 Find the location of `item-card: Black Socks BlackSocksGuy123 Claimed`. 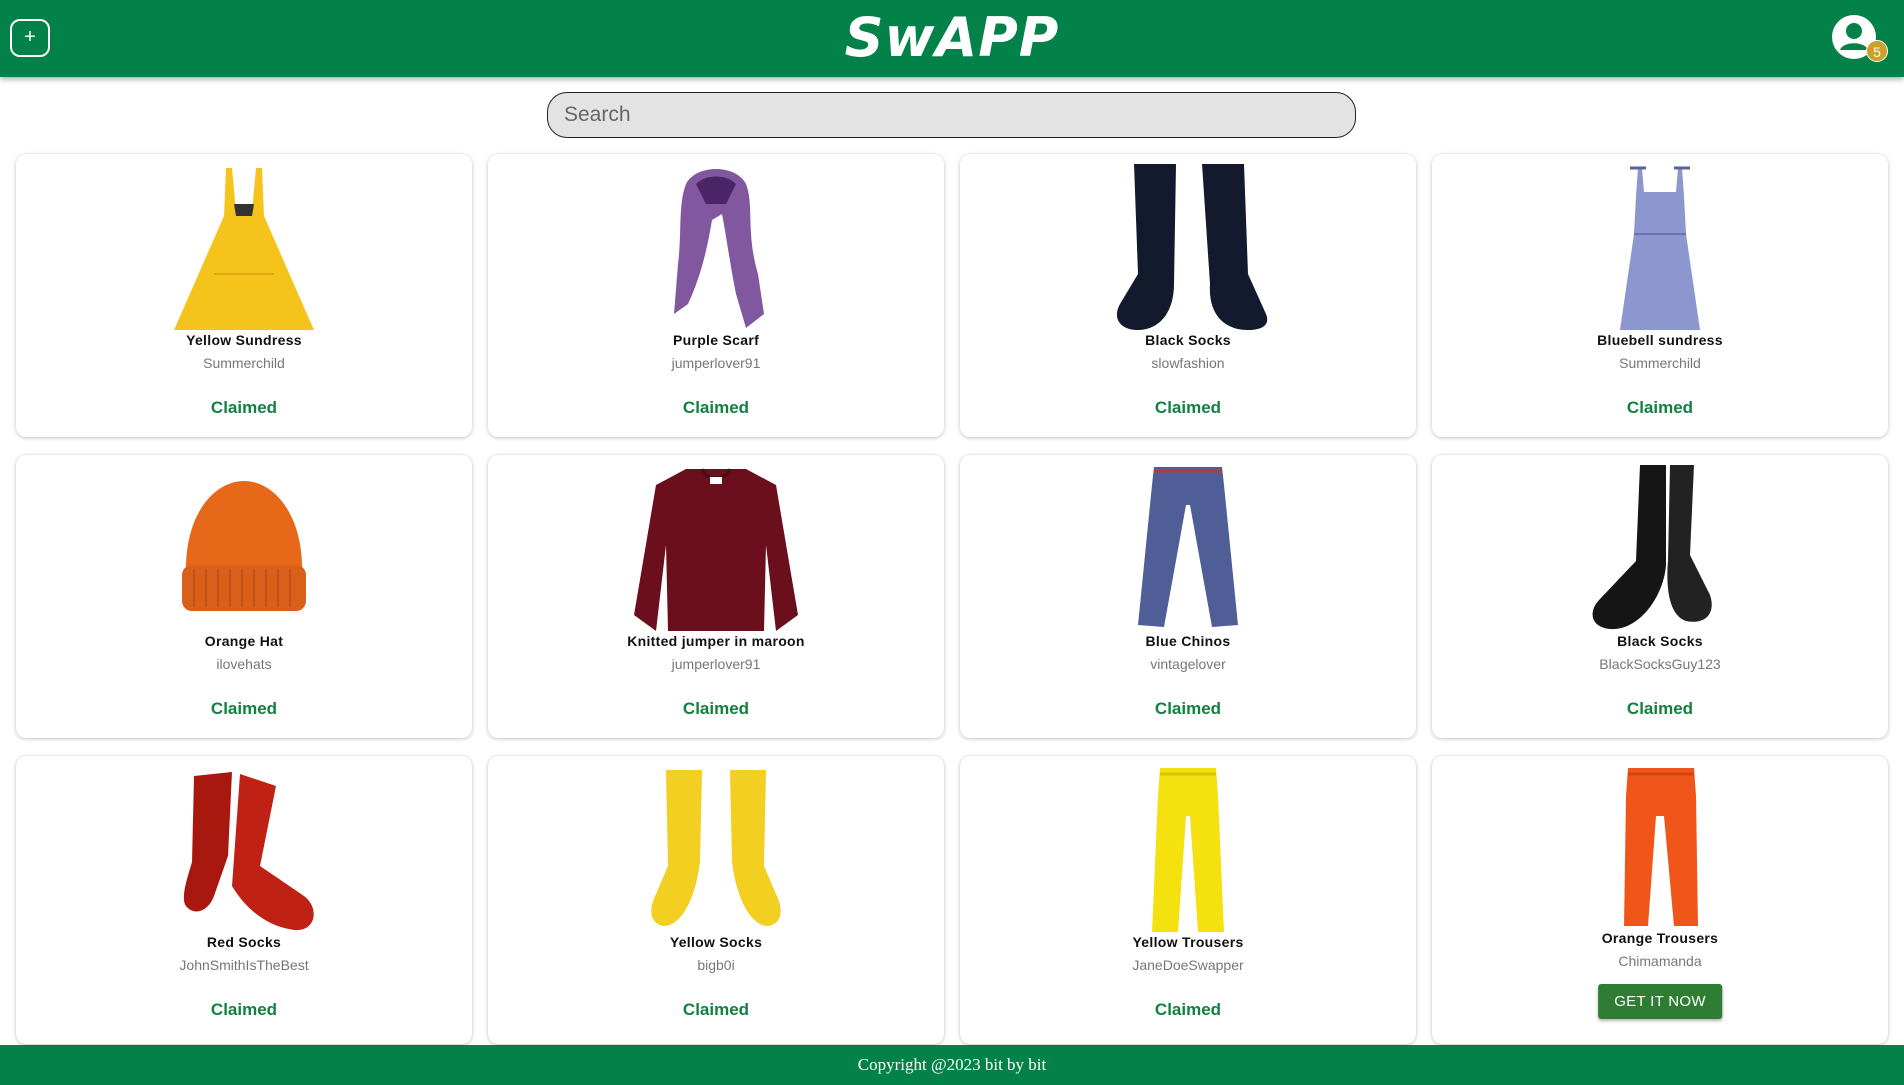

item-card: Black Socks BlackSocksGuy123 Claimed is located at coordinates (1660, 596).